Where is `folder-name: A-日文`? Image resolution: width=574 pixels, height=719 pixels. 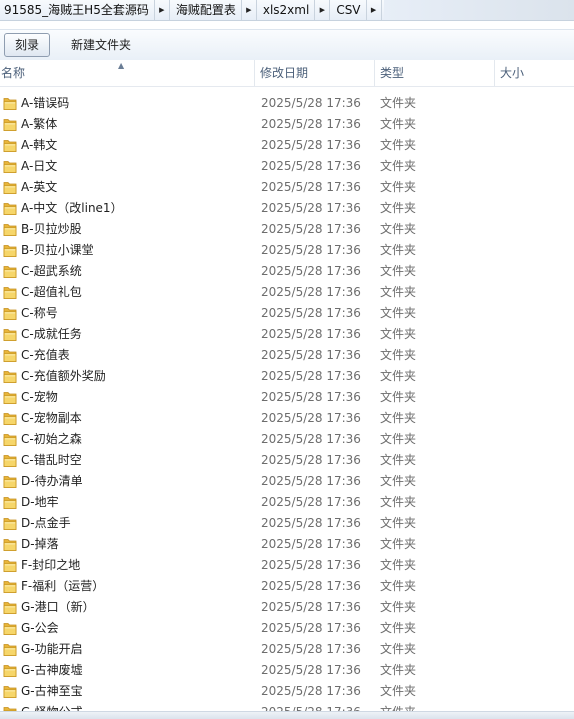 folder-name: A-日文 is located at coordinates (39, 166).